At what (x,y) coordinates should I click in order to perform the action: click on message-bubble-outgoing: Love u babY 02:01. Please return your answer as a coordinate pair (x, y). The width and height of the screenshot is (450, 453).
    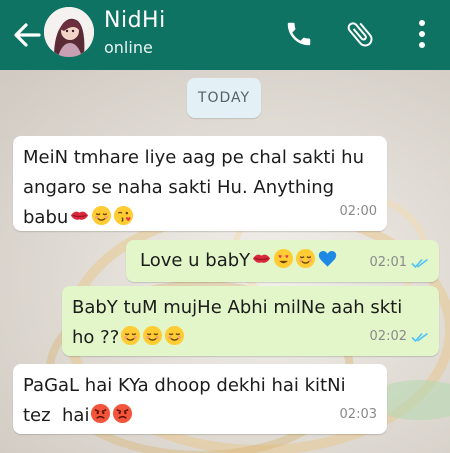
    Looking at the image, I should click on (282, 261).